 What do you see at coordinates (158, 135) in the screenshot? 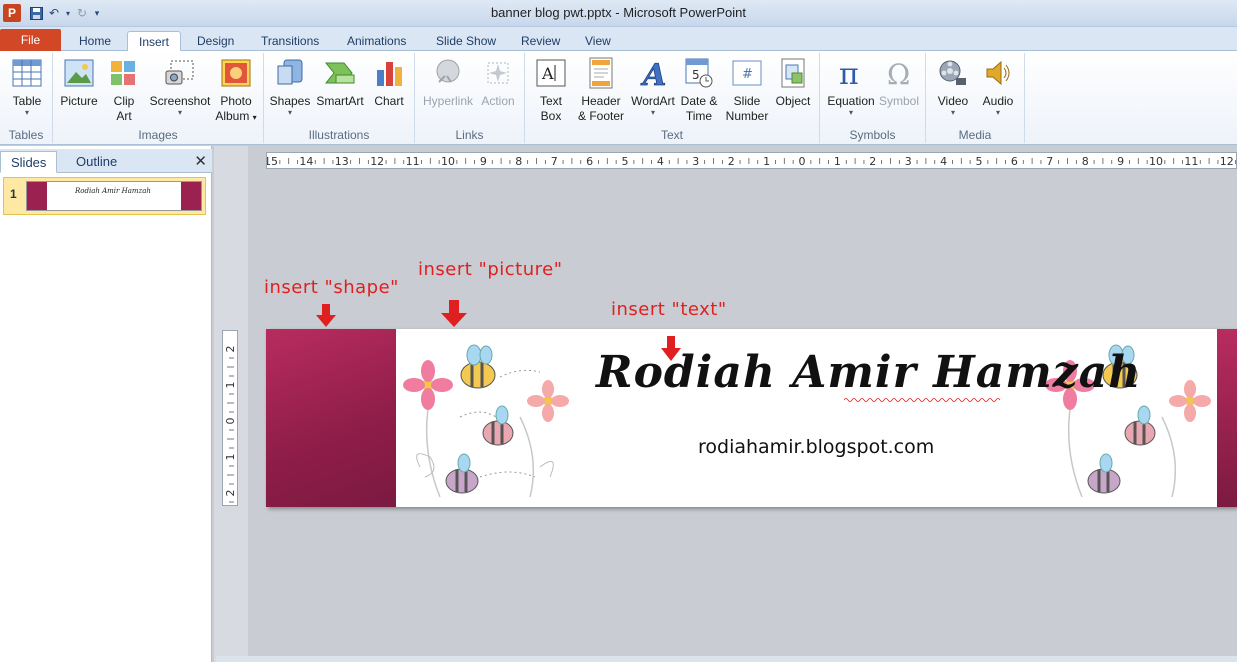
I see `group-label-images: Images` at bounding box center [158, 135].